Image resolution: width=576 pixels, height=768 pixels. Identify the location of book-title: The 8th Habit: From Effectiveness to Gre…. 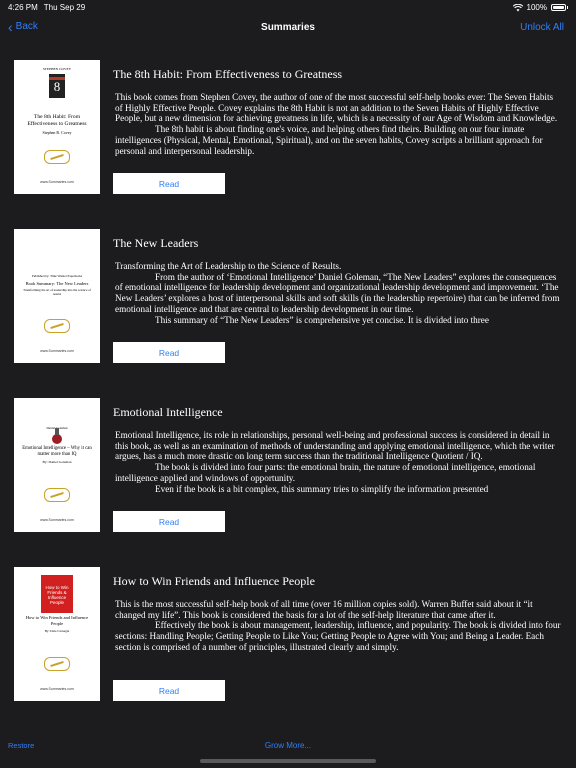
(228, 74).